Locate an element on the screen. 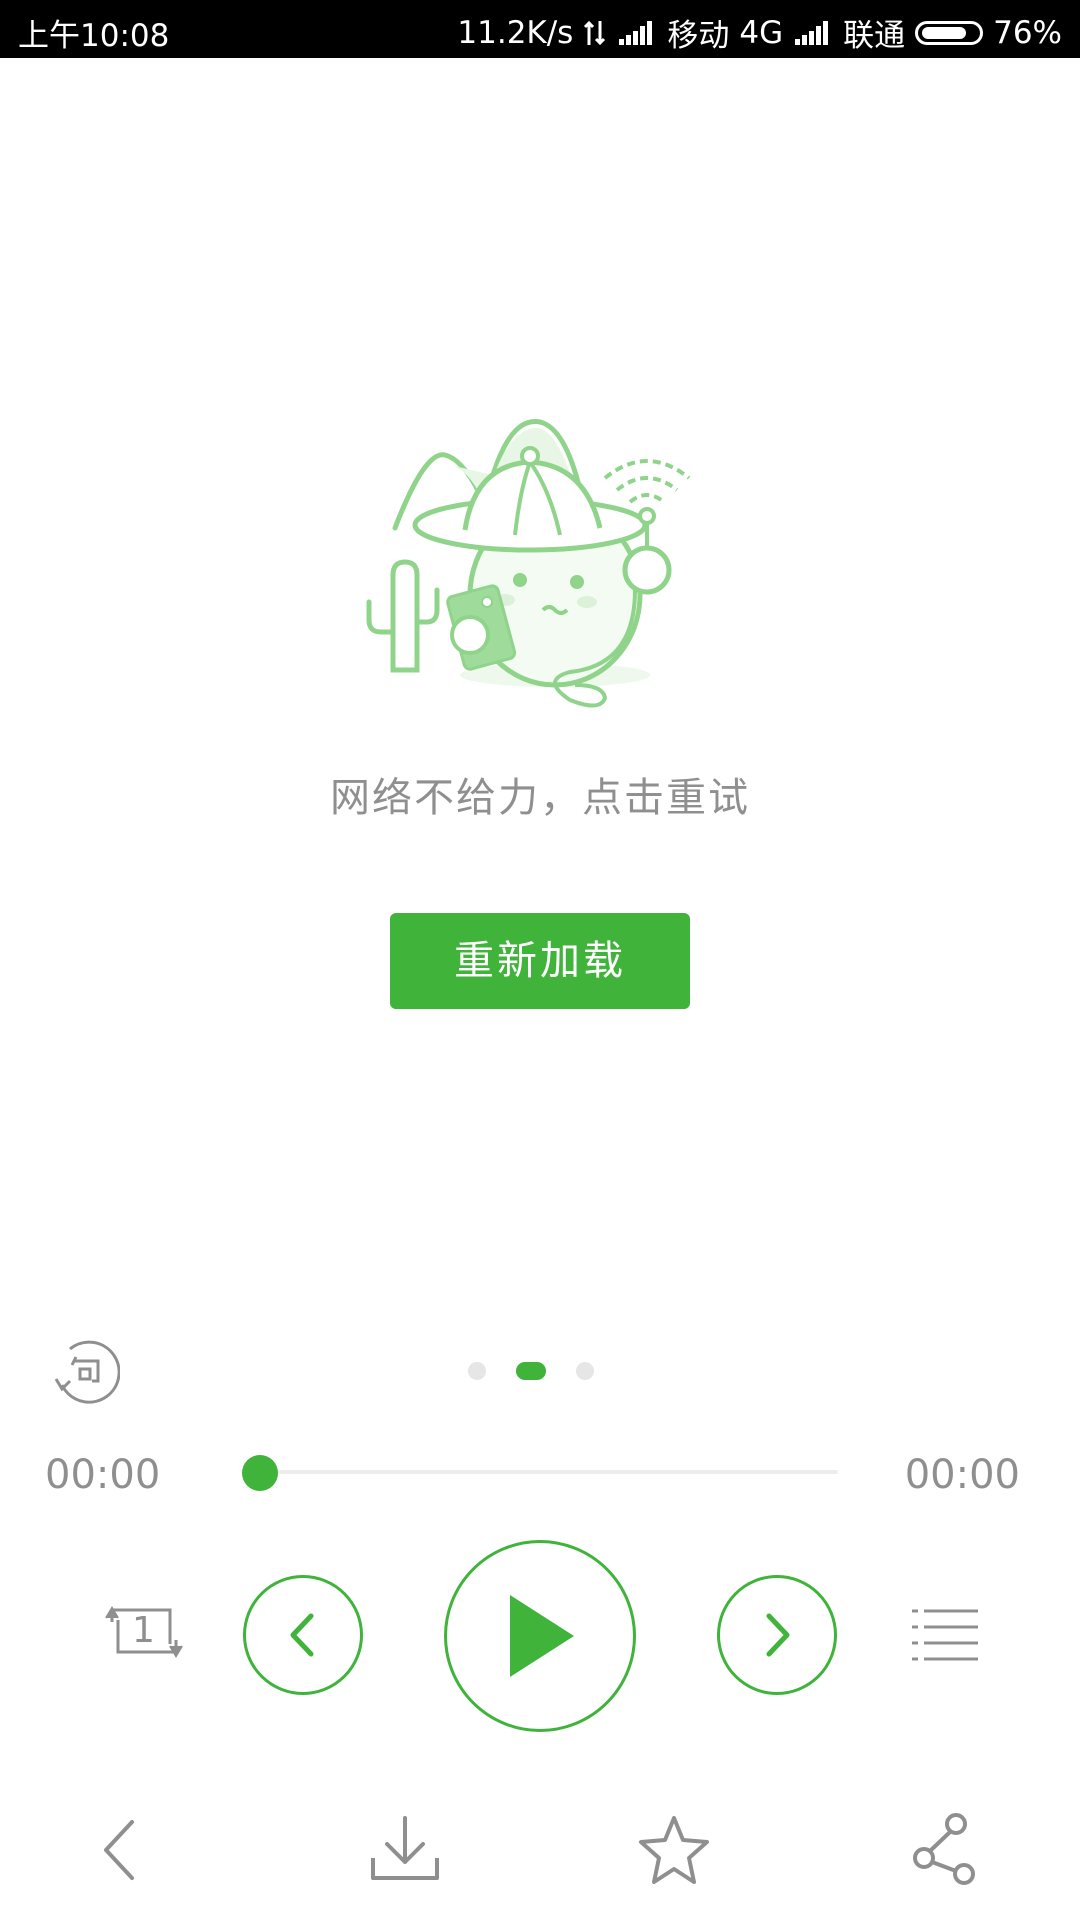 The width and height of the screenshot is (1080, 1920). previous-button is located at coordinates (303, 1635).